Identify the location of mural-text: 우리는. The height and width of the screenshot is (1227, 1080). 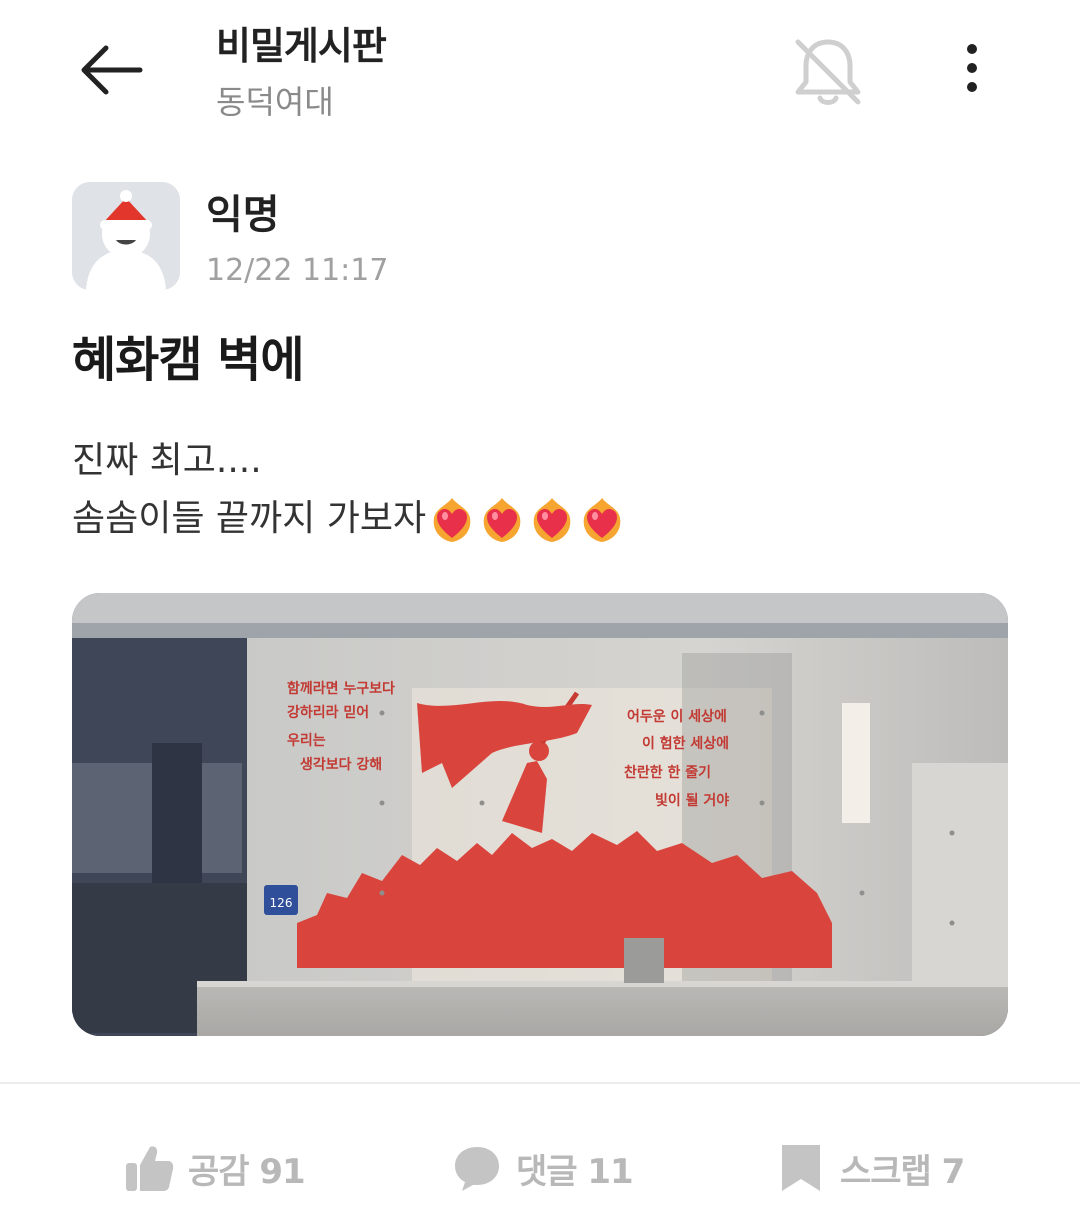
(306, 741).